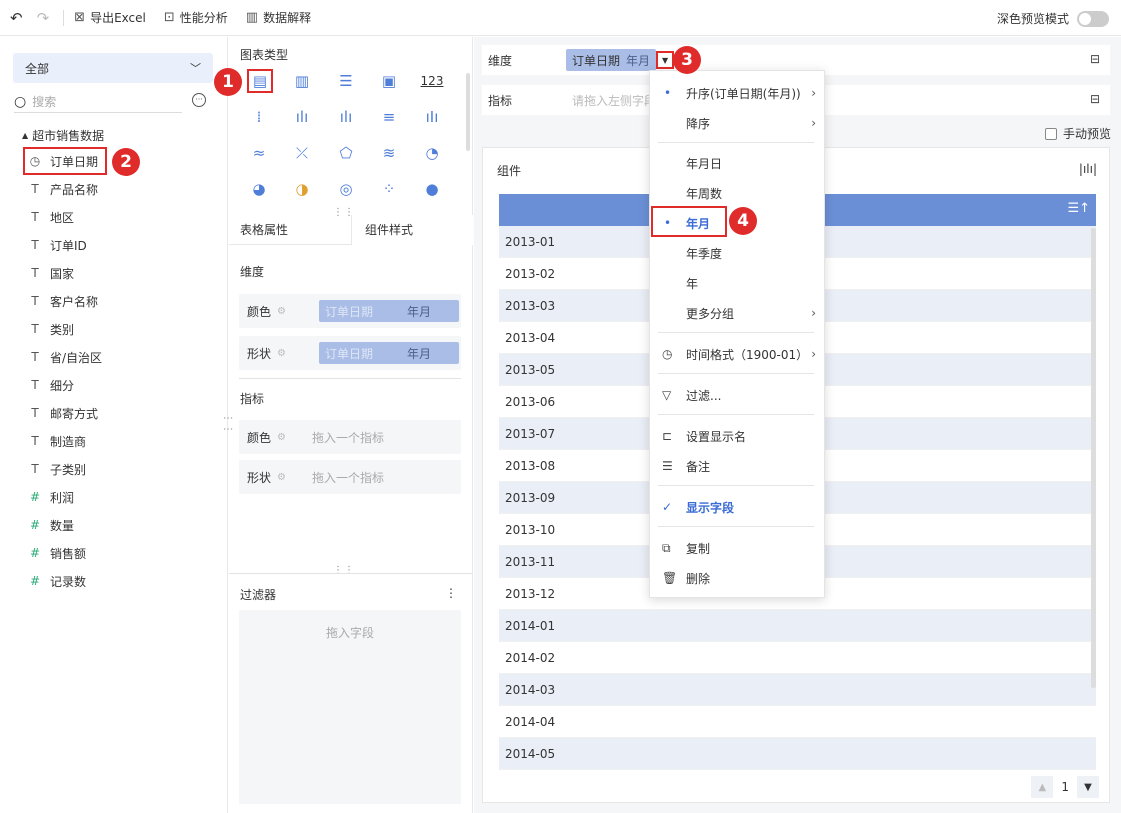 The image size is (1121, 813). I want to click on menu-year: 年, so click(738, 283).